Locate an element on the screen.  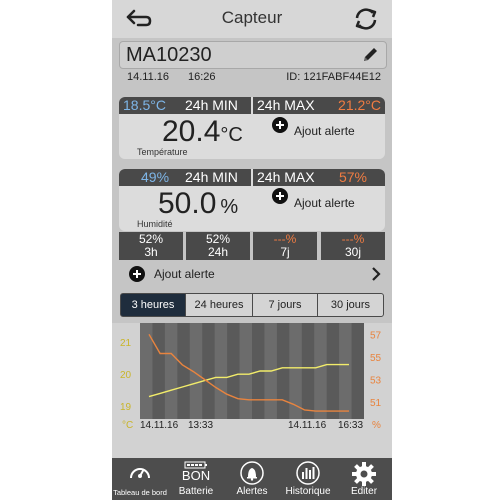
battery-icon: BON is located at coordinates (196, 473).